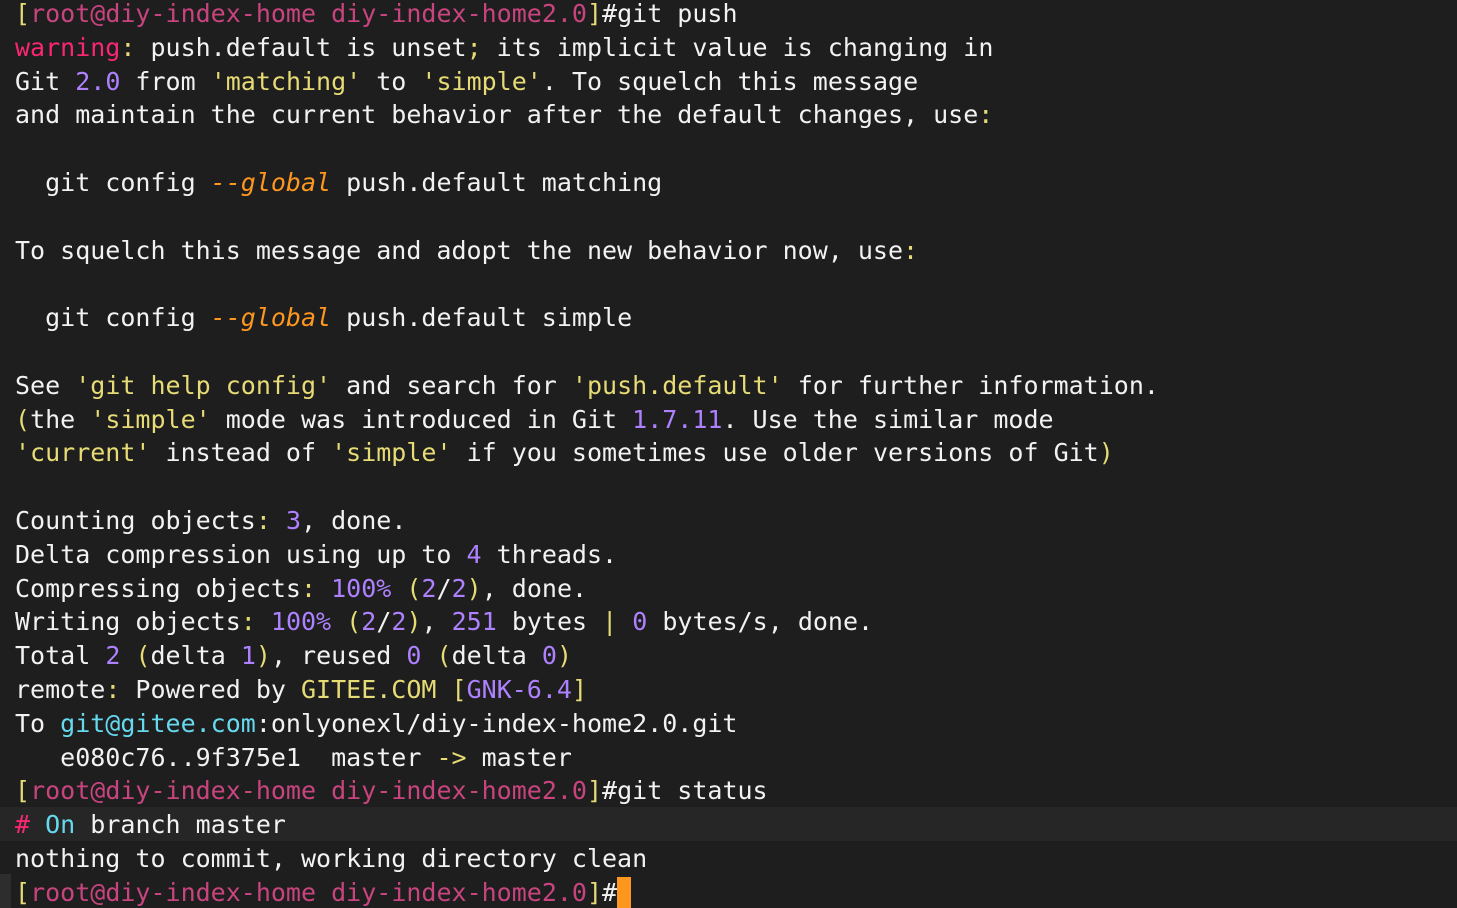  Describe the element at coordinates (301, 622) in the screenshot. I see `terminal-text-segment: 100%` at that location.